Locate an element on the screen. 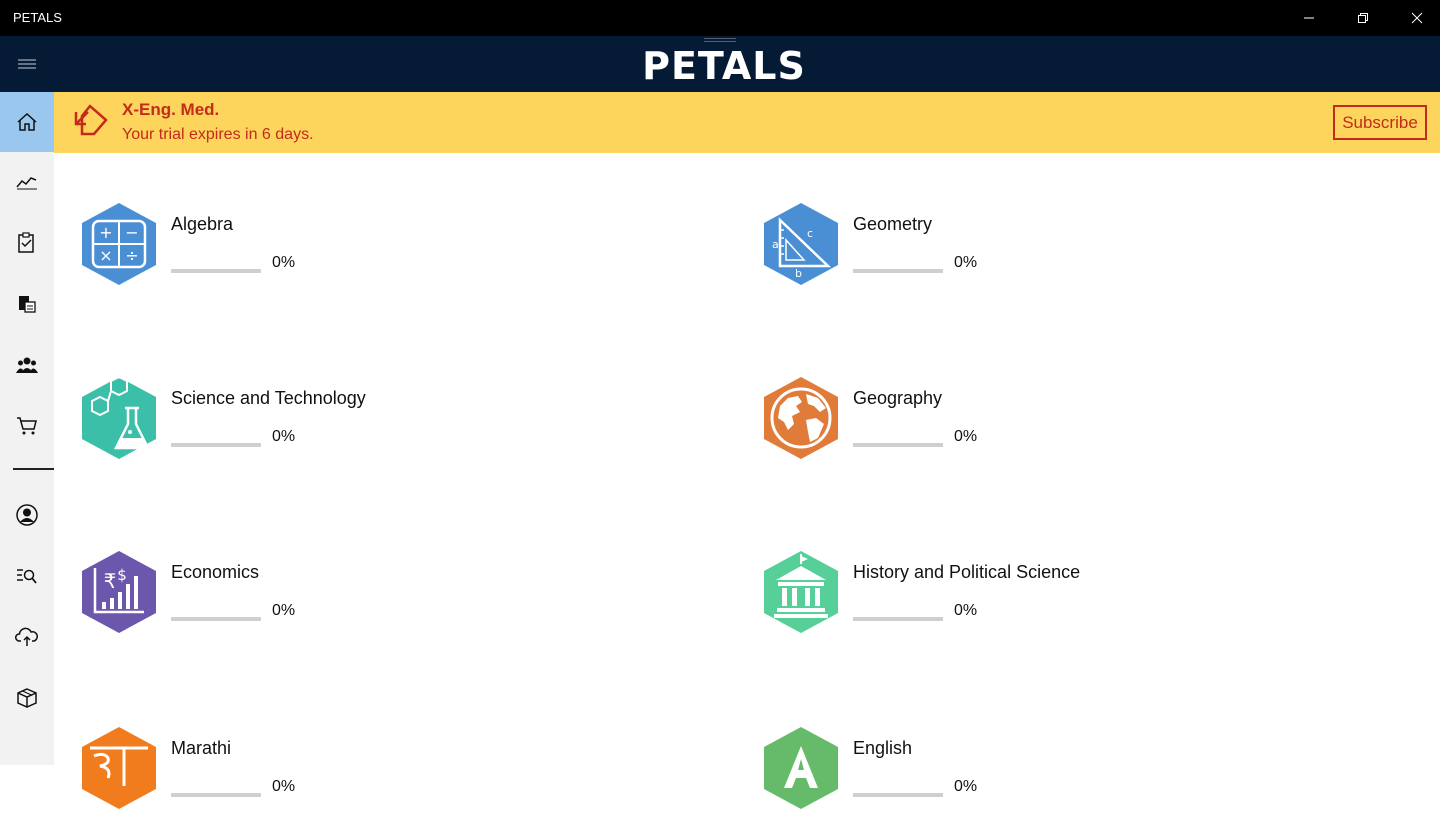 The width and height of the screenshot is (1440, 836). search-list-icon is located at coordinates (27, 576).